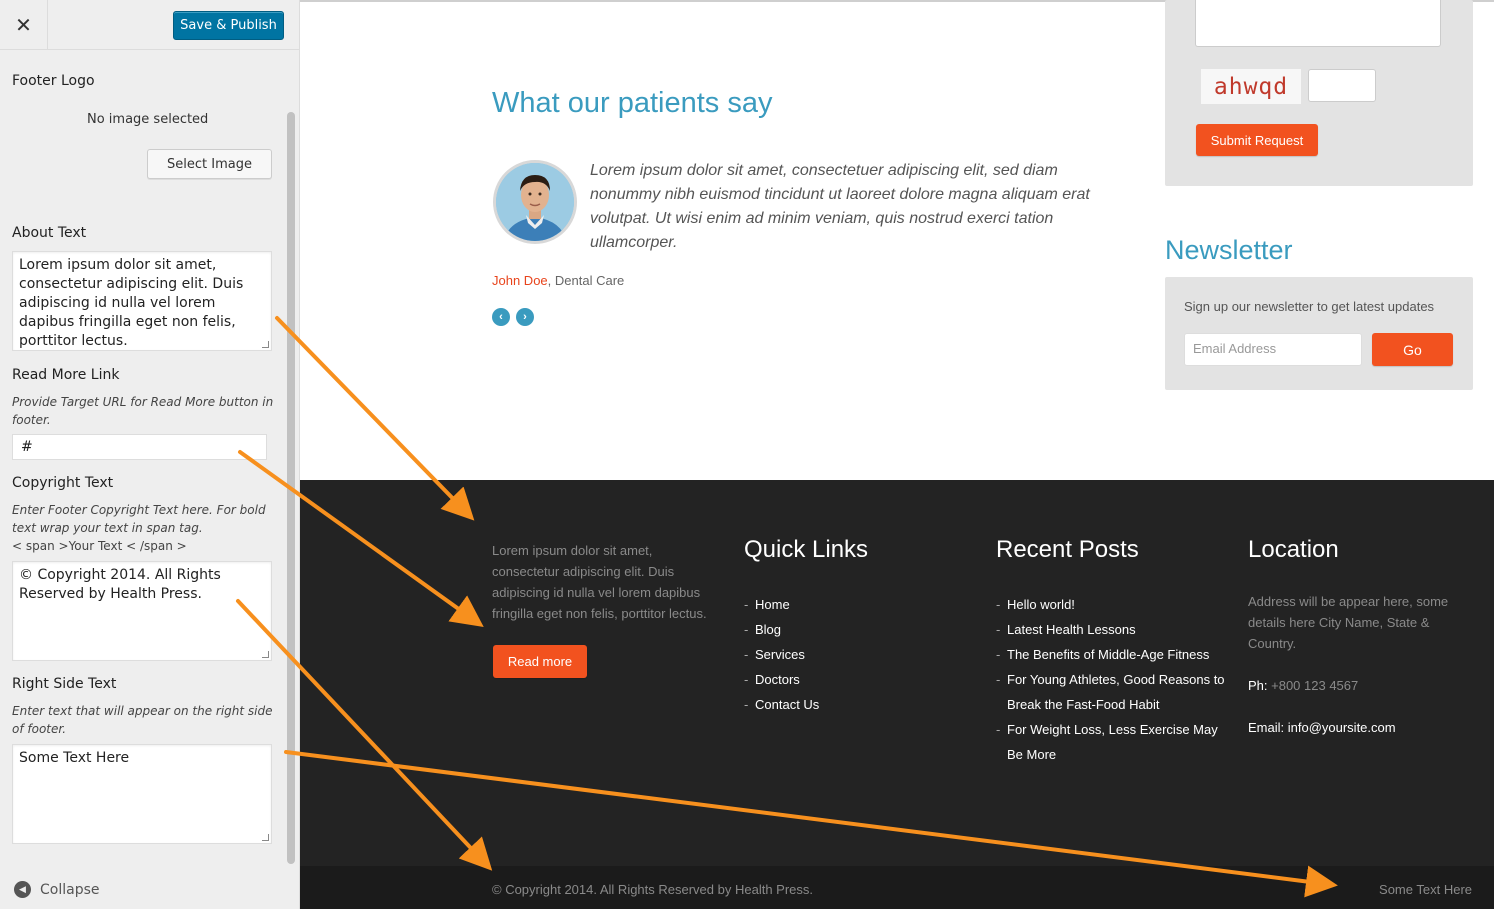 The width and height of the screenshot is (1494, 909). I want to click on newsletter-go-button: Go, so click(1412, 349).